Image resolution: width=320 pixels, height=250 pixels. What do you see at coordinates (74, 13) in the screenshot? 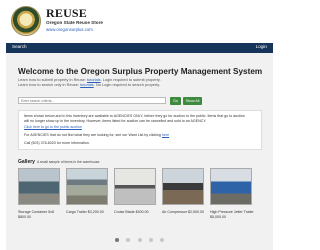
I see `brand-title: REUSE` at bounding box center [74, 13].